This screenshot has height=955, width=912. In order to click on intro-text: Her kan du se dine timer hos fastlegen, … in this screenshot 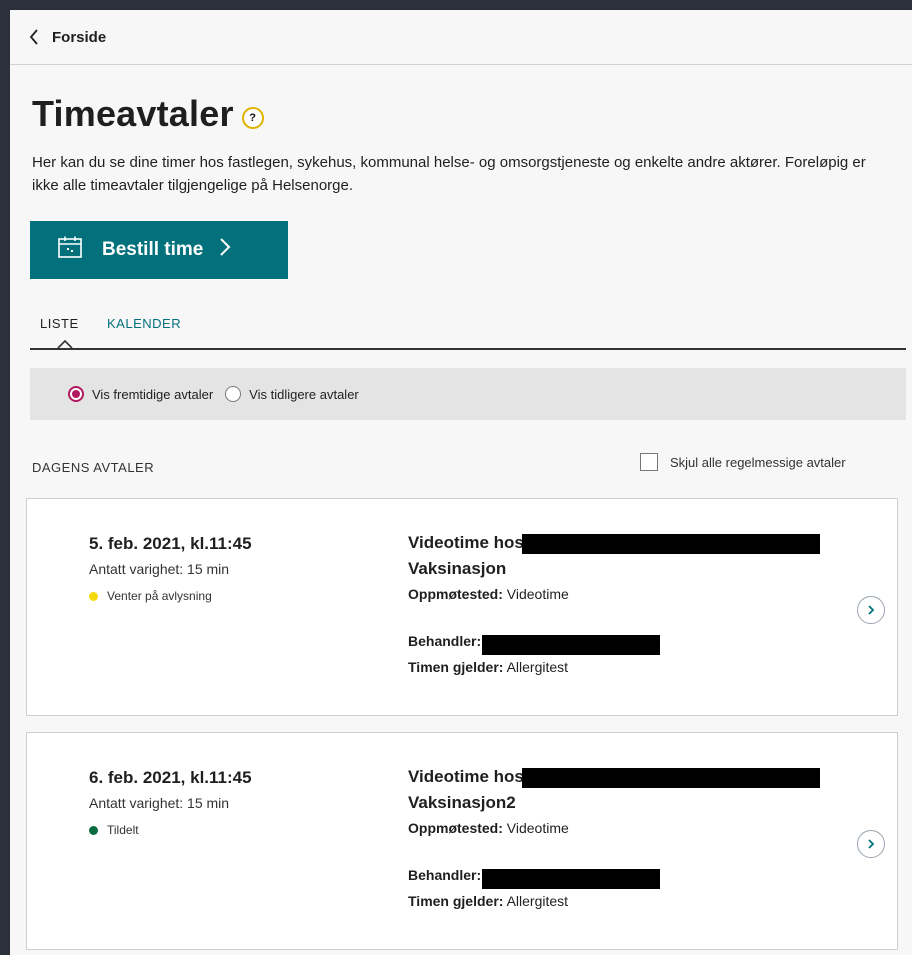, I will do `click(449, 174)`.